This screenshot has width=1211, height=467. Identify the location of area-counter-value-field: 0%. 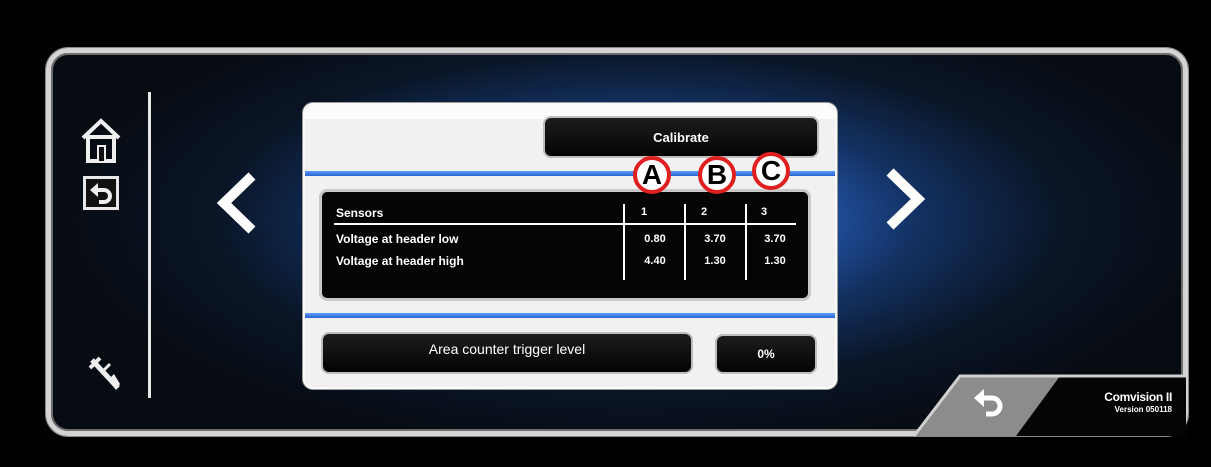
(766, 354).